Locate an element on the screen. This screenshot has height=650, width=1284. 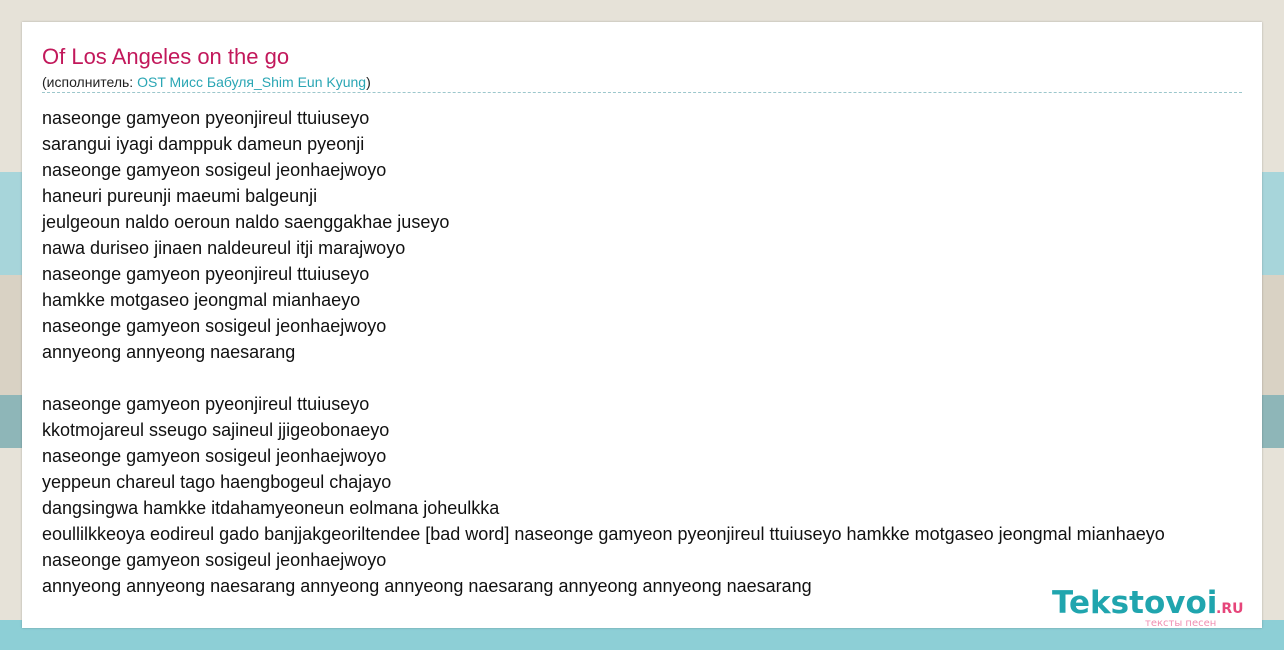
song-title: Of Los Angeles on the go is located at coordinates (166, 56).